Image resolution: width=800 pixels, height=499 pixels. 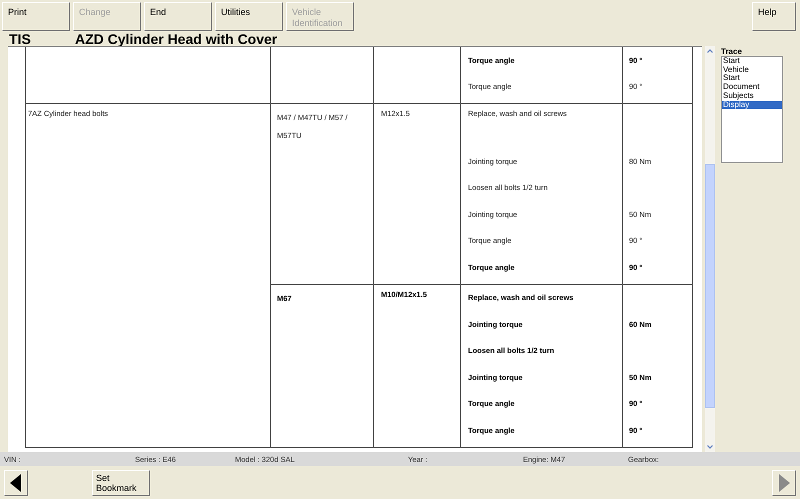 What do you see at coordinates (710, 447) in the screenshot?
I see `scroll-down-icon` at bounding box center [710, 447].